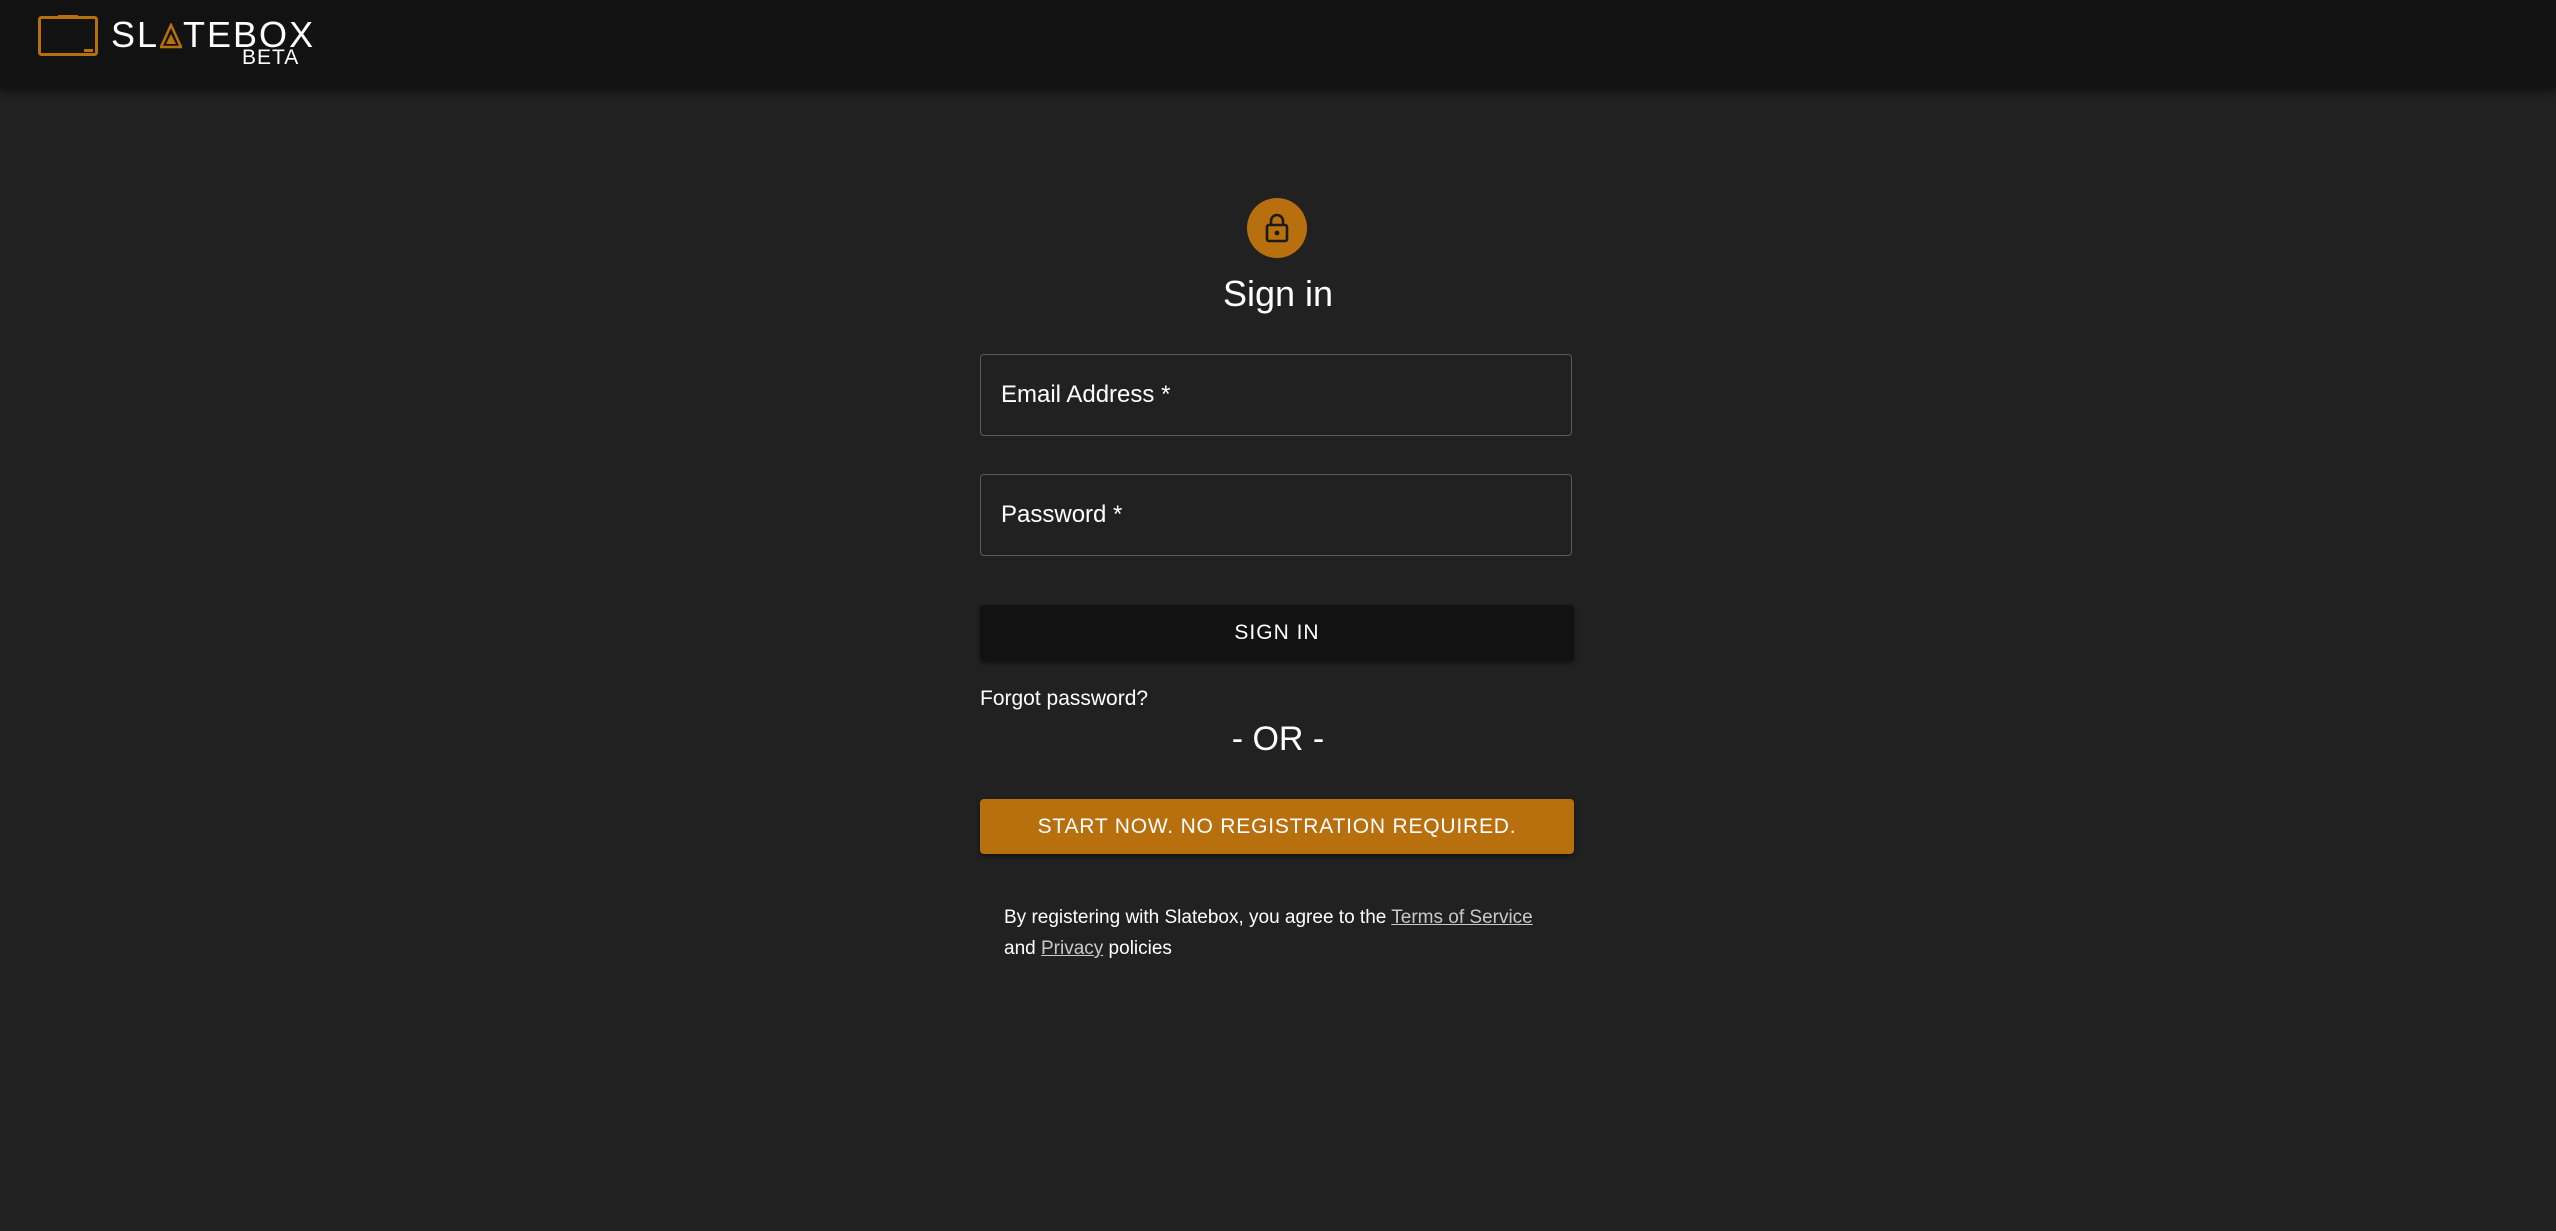  I want to click on forgot-password-link: Forgot password?, so click(1064, 699).